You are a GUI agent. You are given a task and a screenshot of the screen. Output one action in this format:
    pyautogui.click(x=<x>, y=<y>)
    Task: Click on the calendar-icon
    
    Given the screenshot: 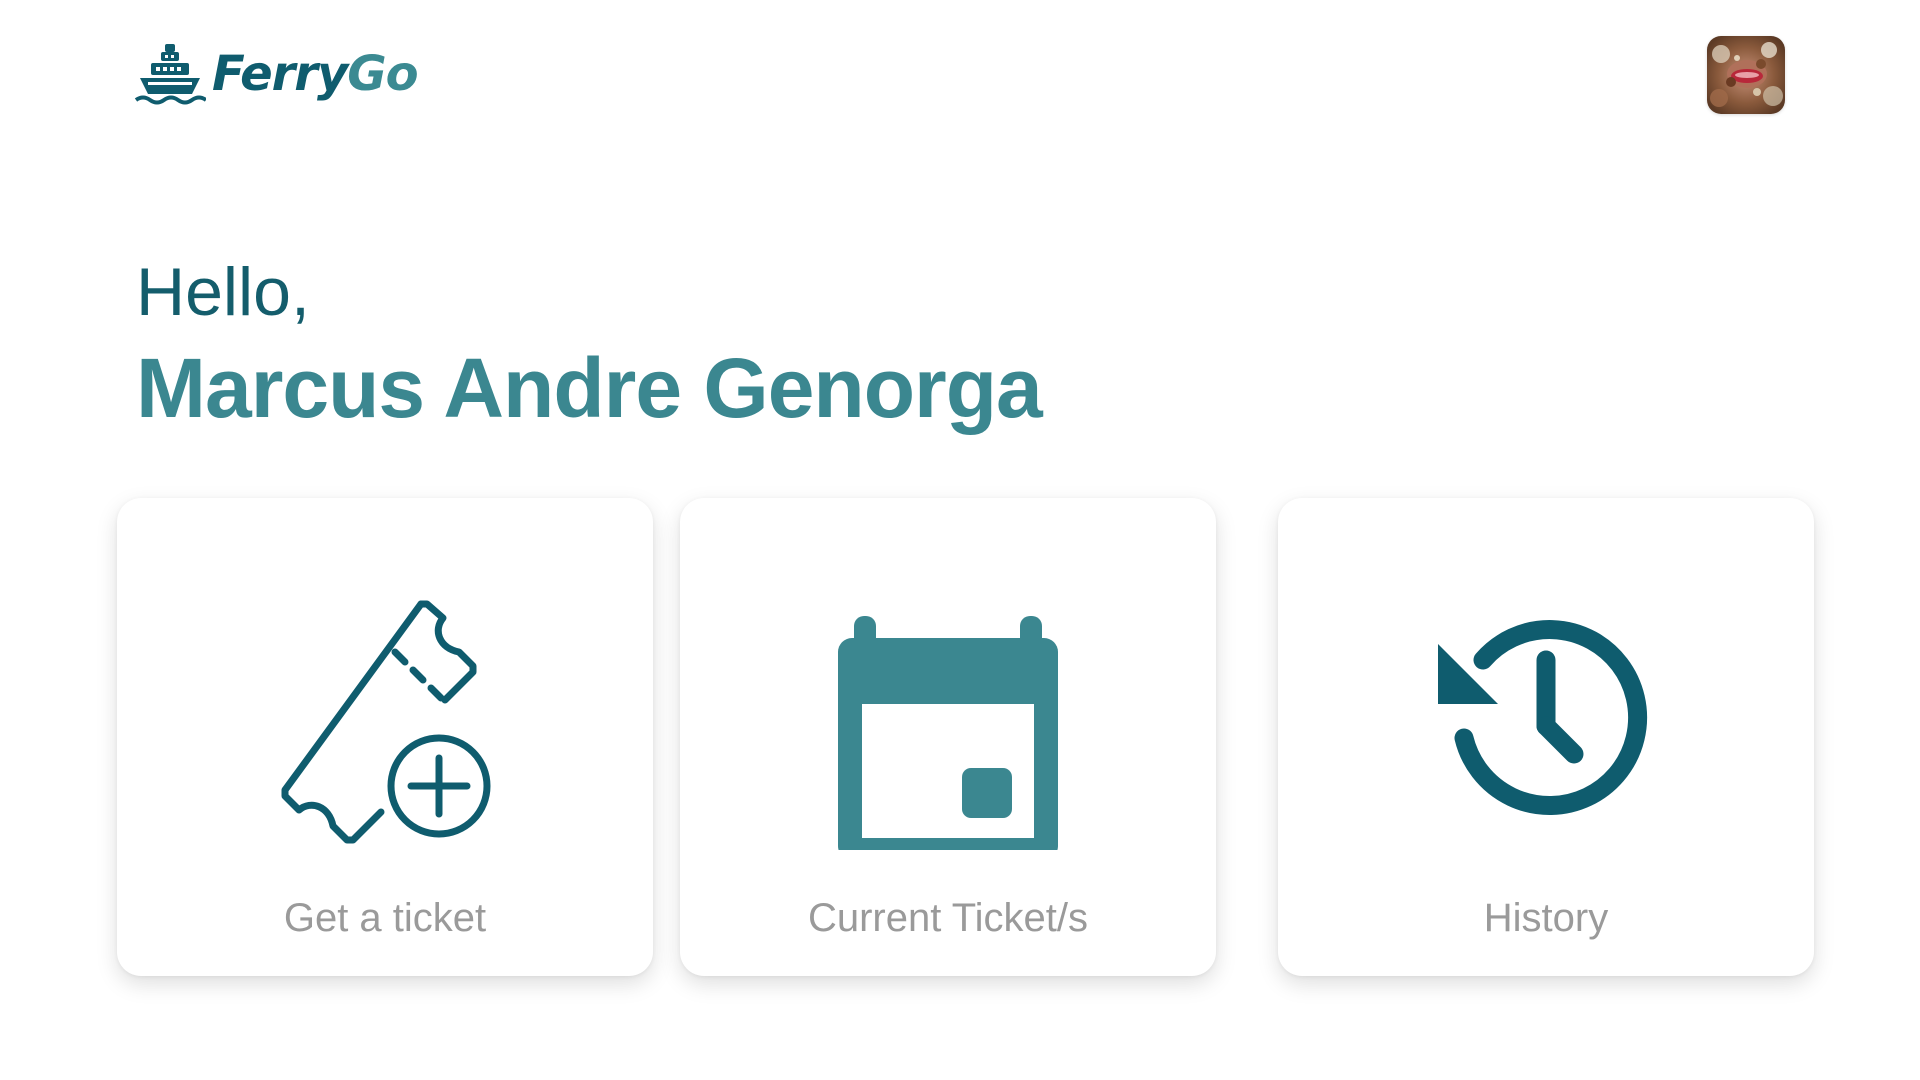 What is the action you would take?
    pyautogui.click(x=948, y=720)
    